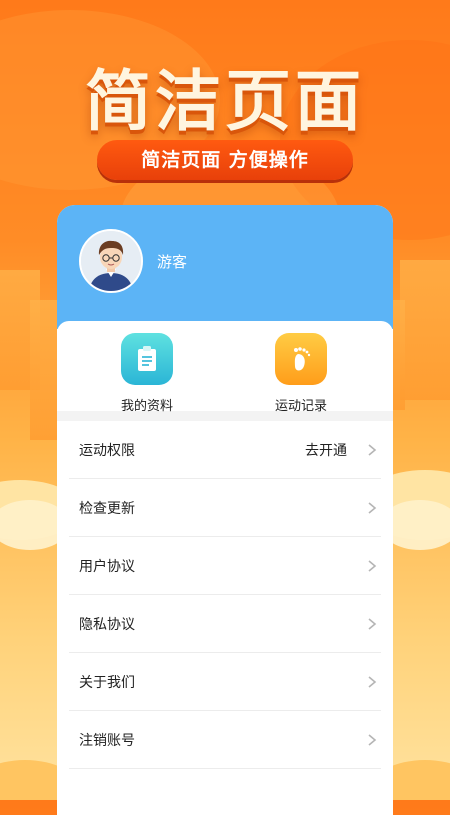 This screenshot has width=450, height=815. Describe the element at coordinates (107, 566) in the screenshot. I see `menu-item-label: 用户协议` at that location.